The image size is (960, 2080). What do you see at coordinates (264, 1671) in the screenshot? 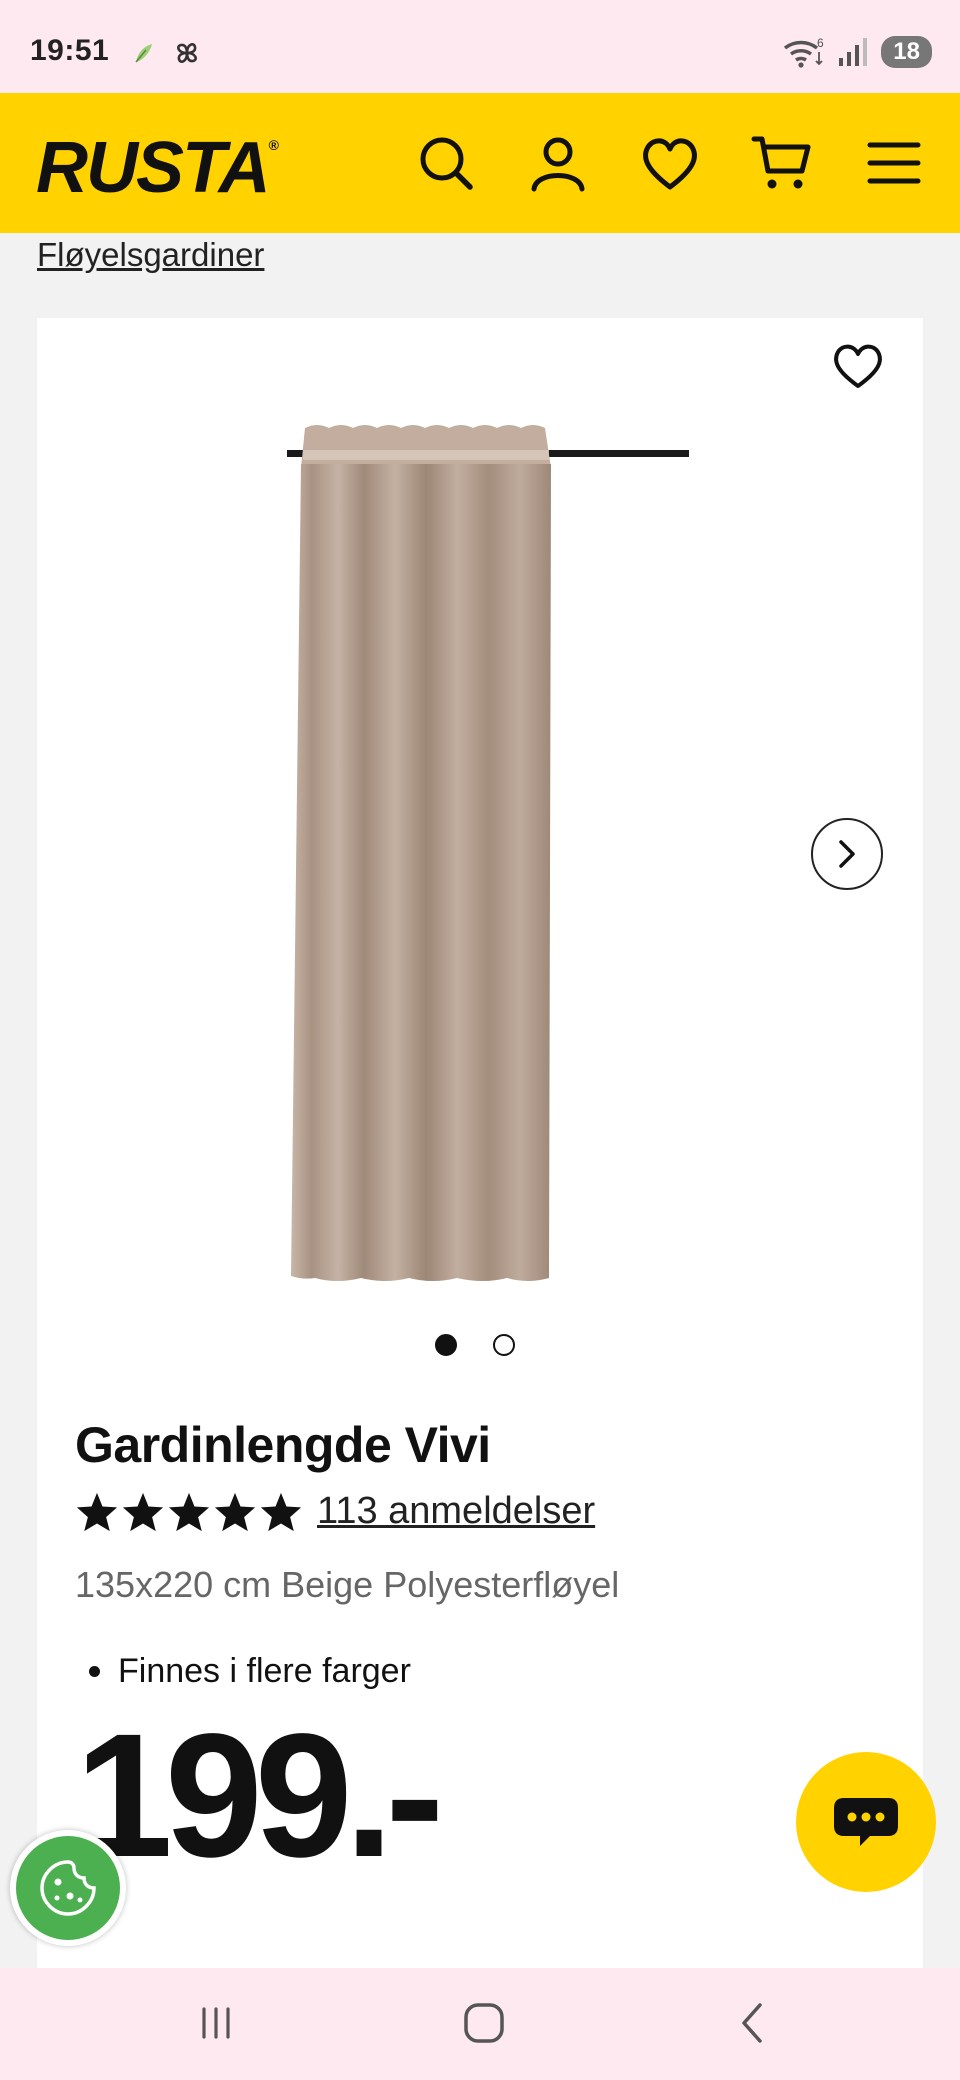
I see `feature-text: Finnes i flere farger` at bounding box center [264, 1671].